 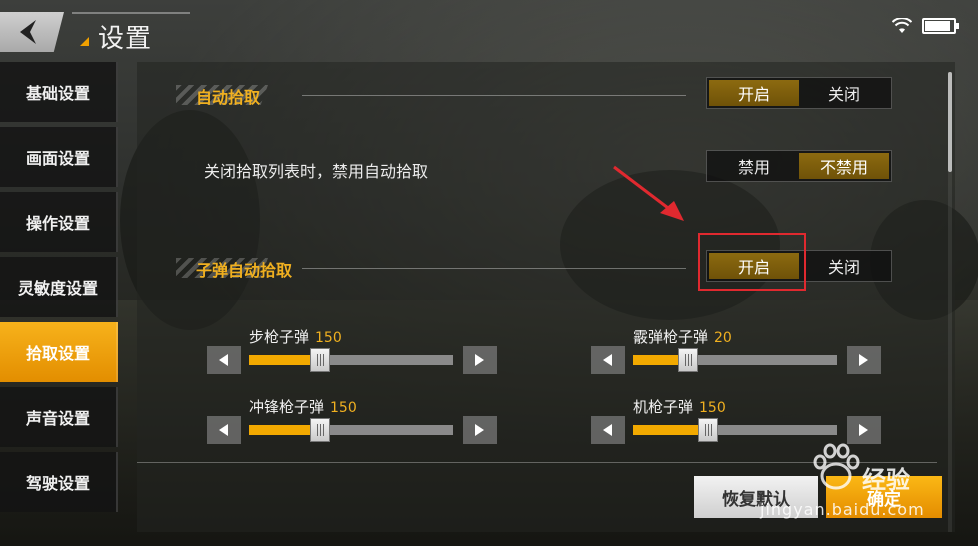 I want to click on battery-icon, so click(x=940, y=26).